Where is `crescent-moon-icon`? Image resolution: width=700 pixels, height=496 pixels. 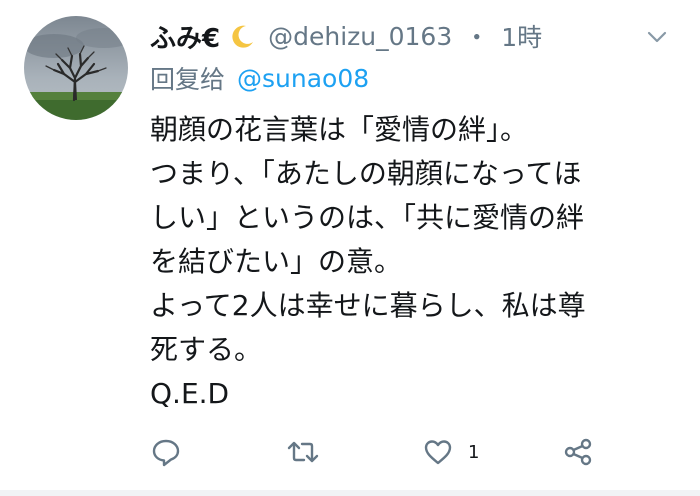 crescent-moon-icon is located at coordinates (243, 36).